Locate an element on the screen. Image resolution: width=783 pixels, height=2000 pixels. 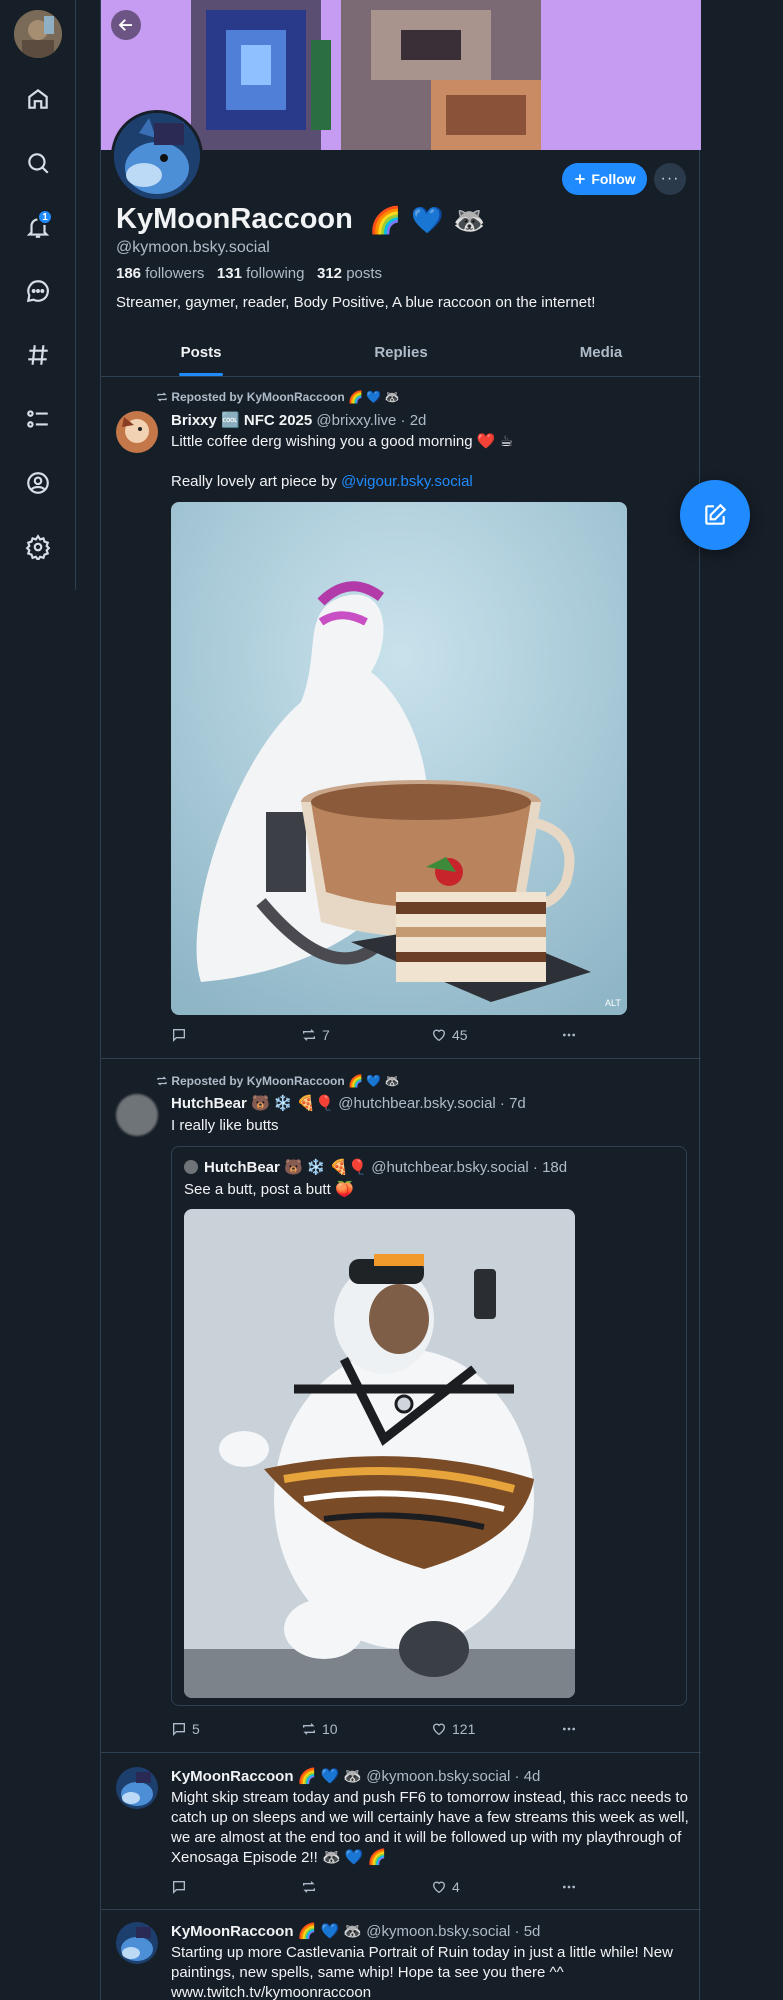
profile-avatar is located at coordinates (157, 156).